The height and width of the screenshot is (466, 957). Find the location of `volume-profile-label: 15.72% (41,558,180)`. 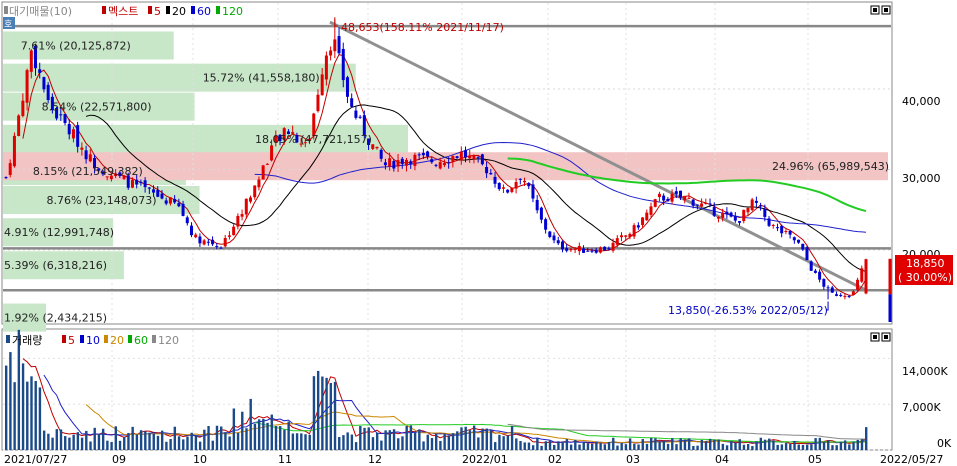

volume-profile-label: 15.72% (41,558,180) is located at coordinates (261, 78).